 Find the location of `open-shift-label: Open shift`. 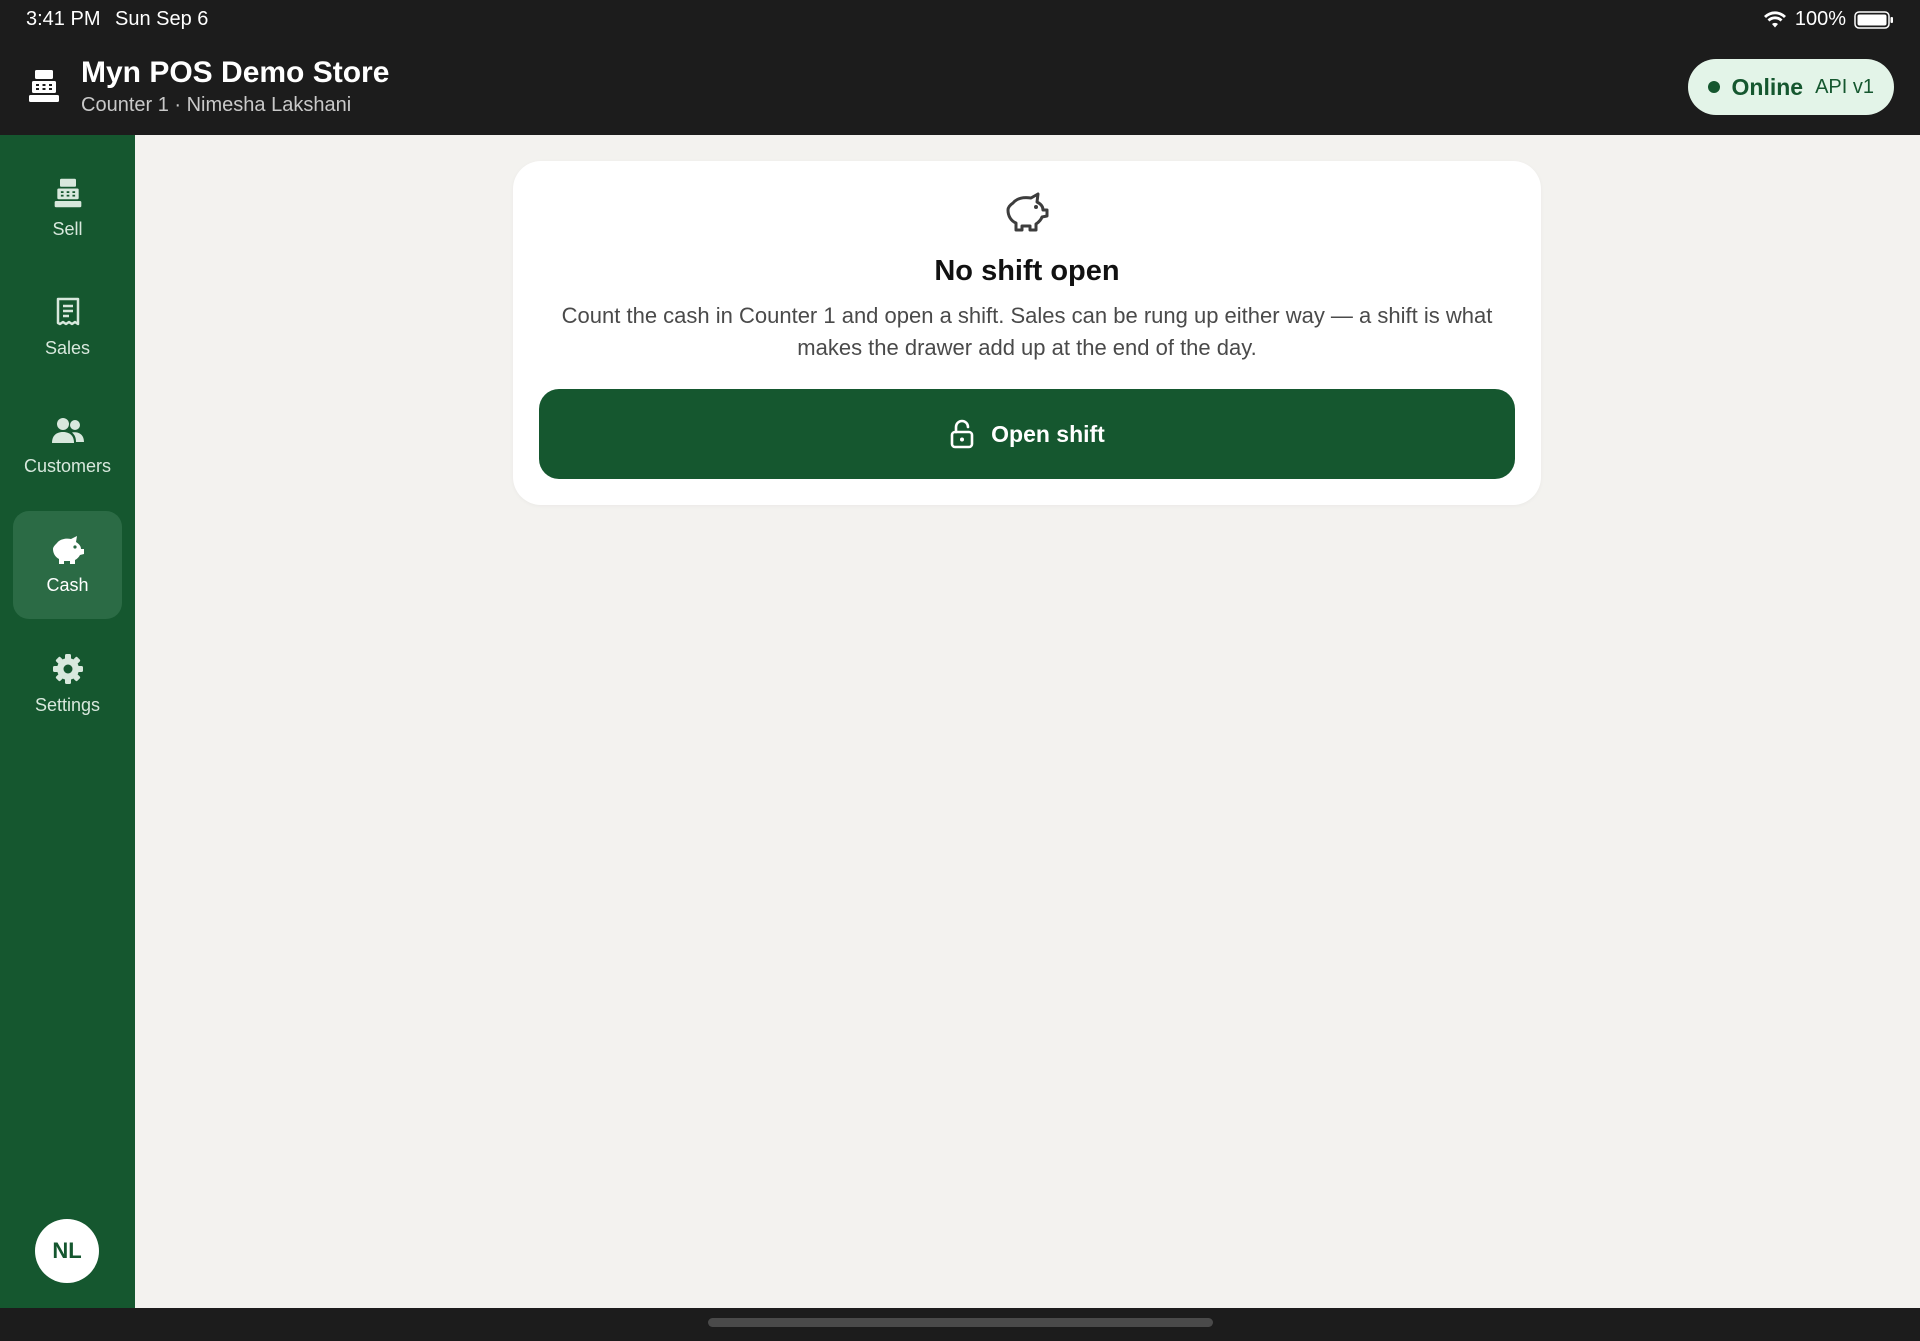

open-shift-label: Open shift is located at coordinates (1048, 433).